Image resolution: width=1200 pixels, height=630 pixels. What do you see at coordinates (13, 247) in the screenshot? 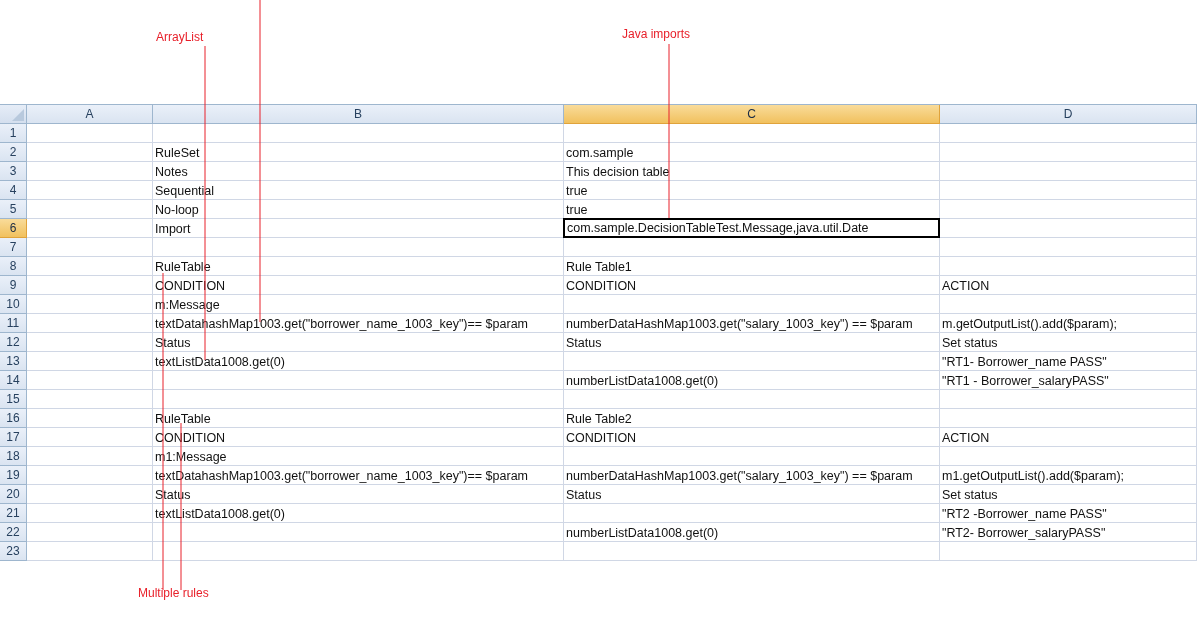
I see `row-header: 7` at bounding box center [13, 247].